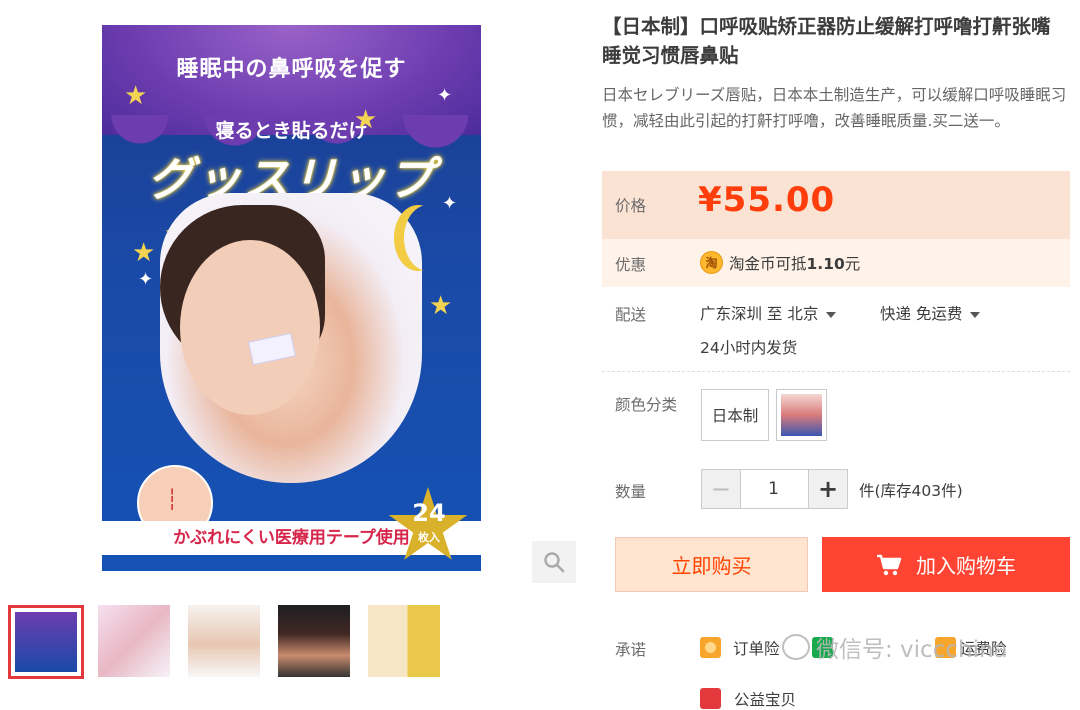  I want to click on promo-text: 淘金币可抵1.10元, so click(794, 263).